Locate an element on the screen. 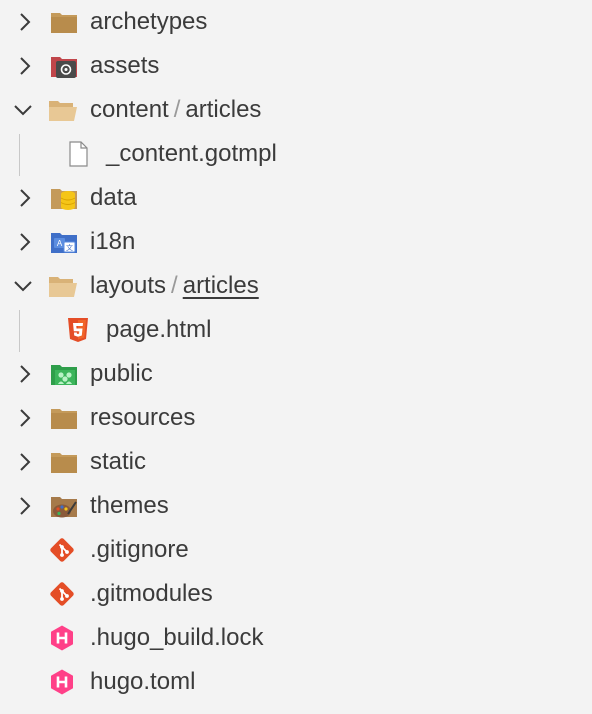 The width and height of the screenshot is (592, 714). tree-item-public: public is located at coordinates (296, 374).